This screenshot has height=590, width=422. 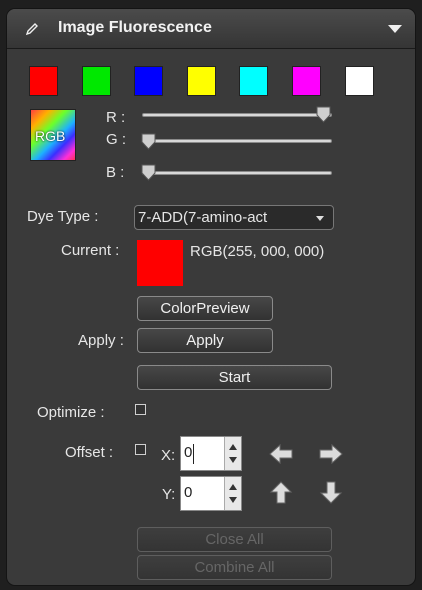 I want to click on panel-title: Image Fluorescence, so click(x=135, y=27).